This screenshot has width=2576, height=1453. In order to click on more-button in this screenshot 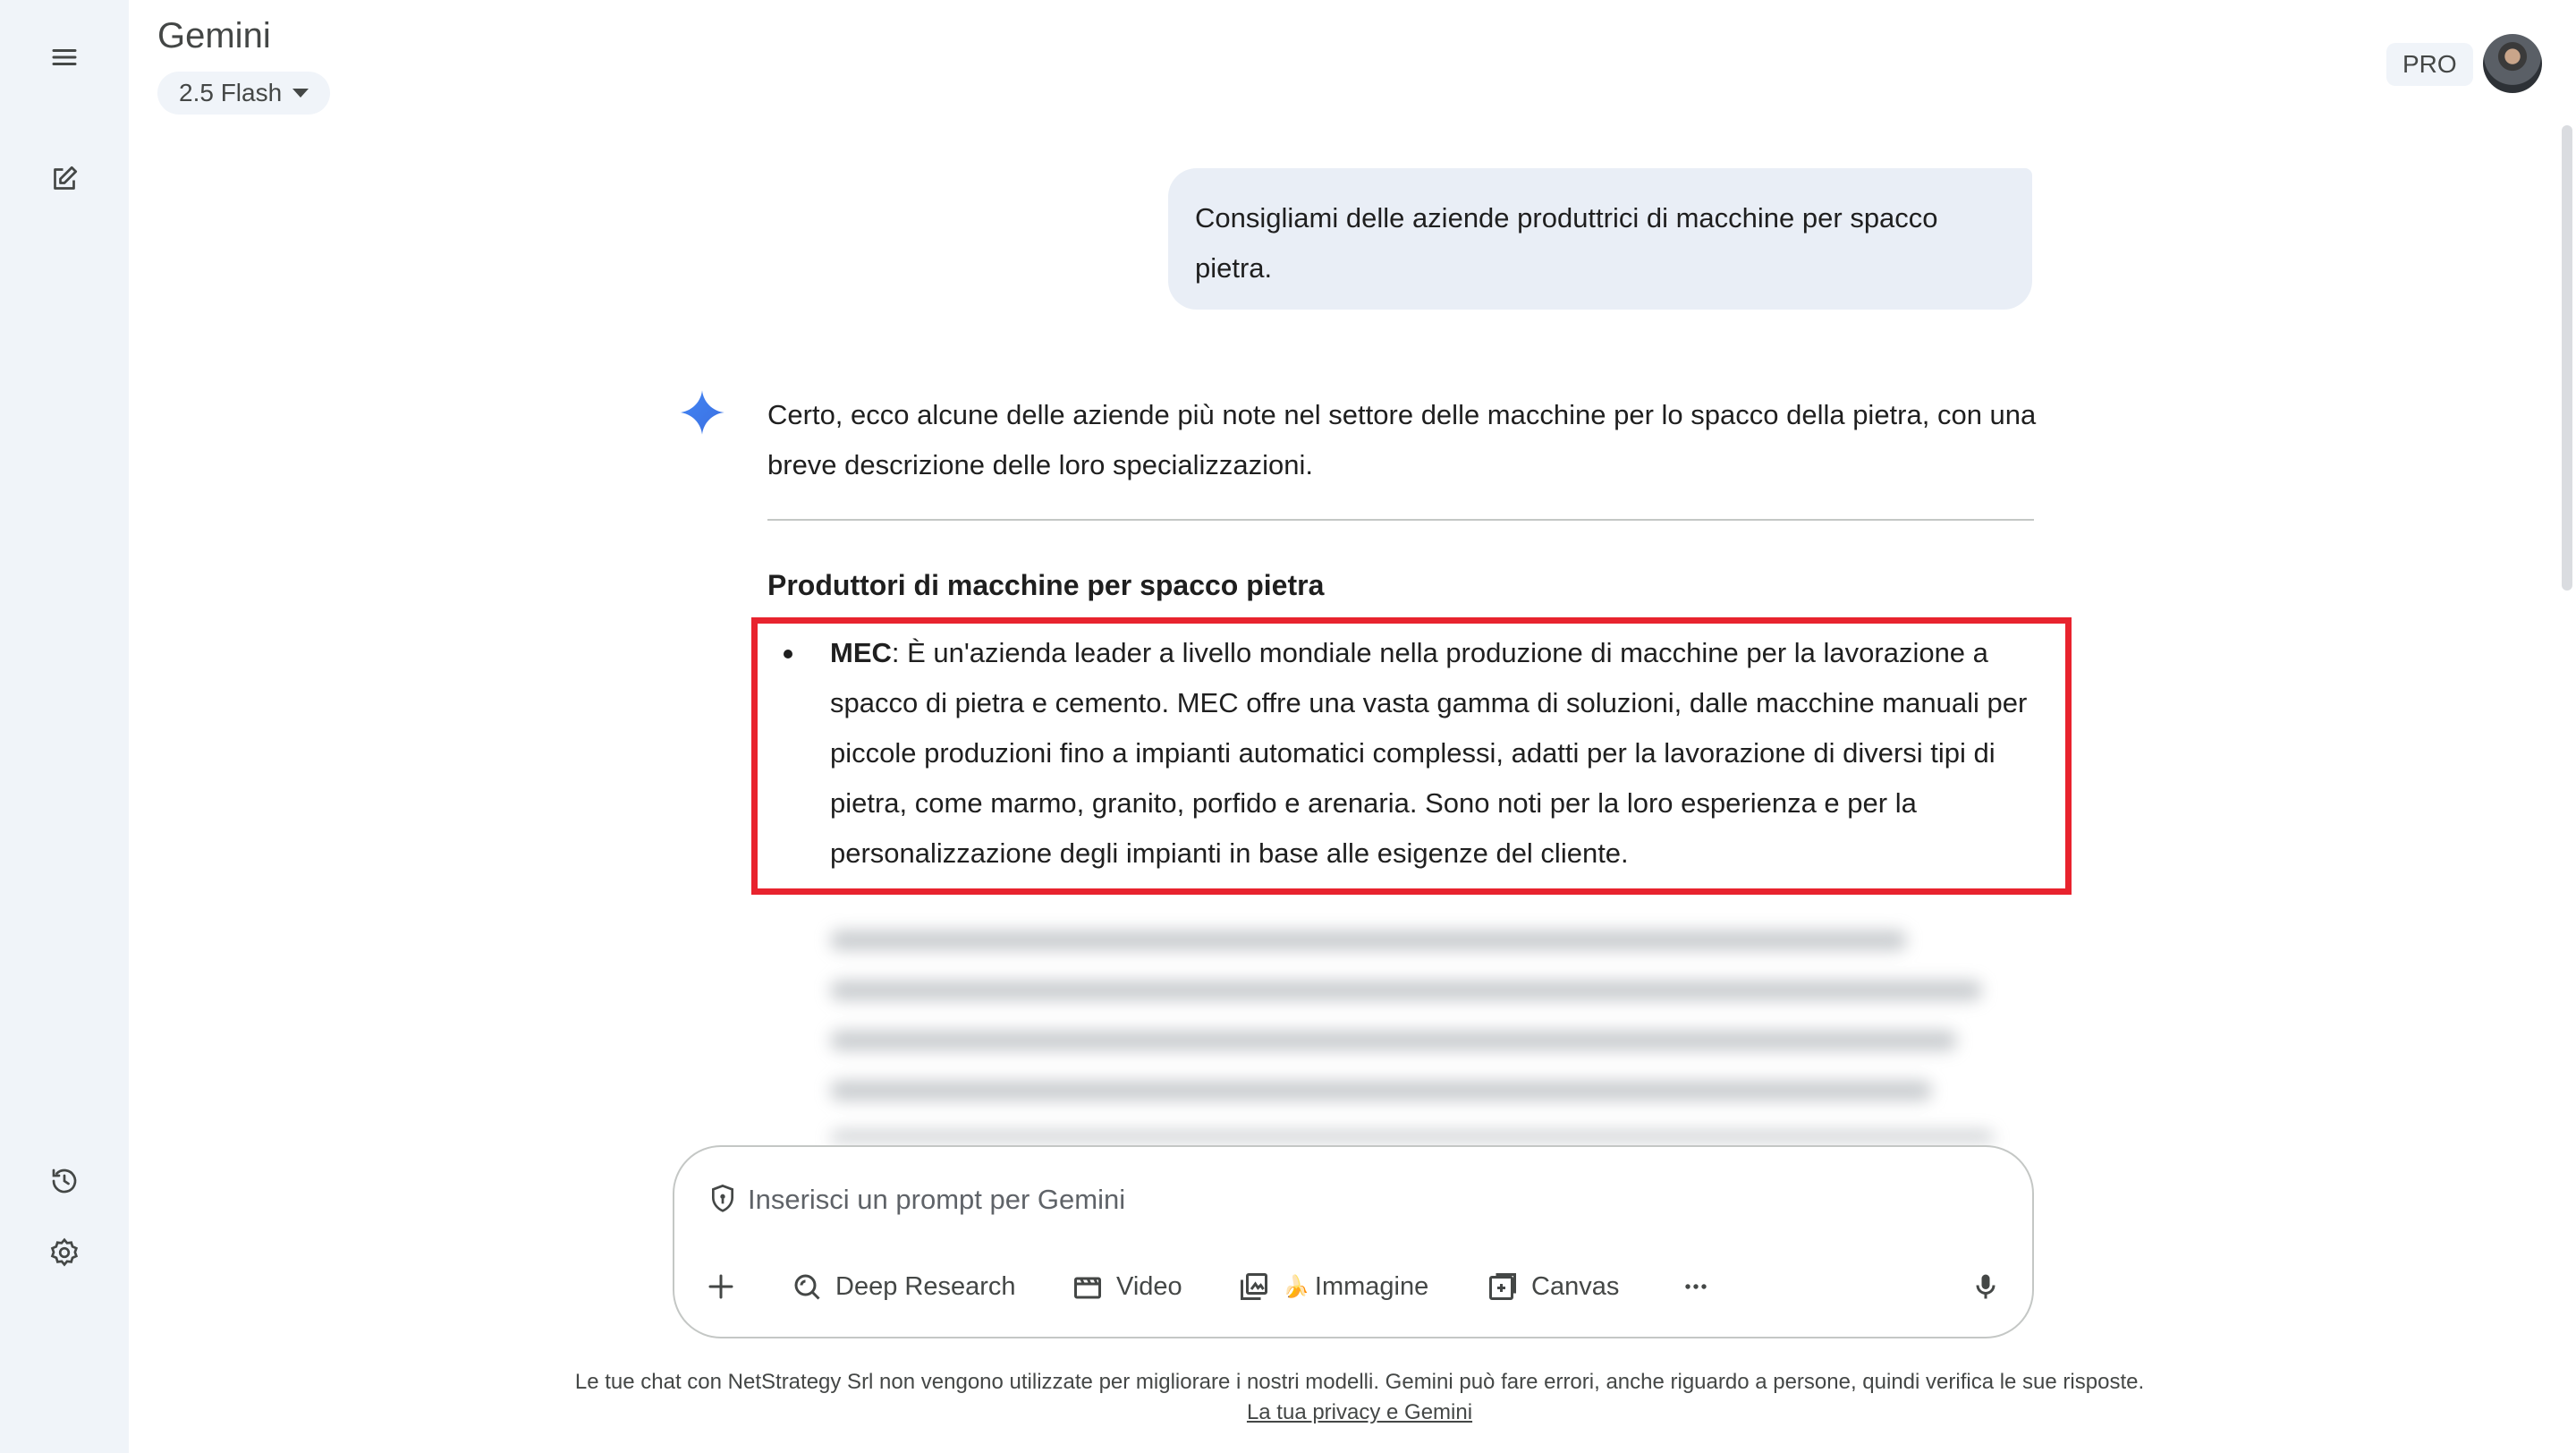, I will do `click(1696, 1286)`.